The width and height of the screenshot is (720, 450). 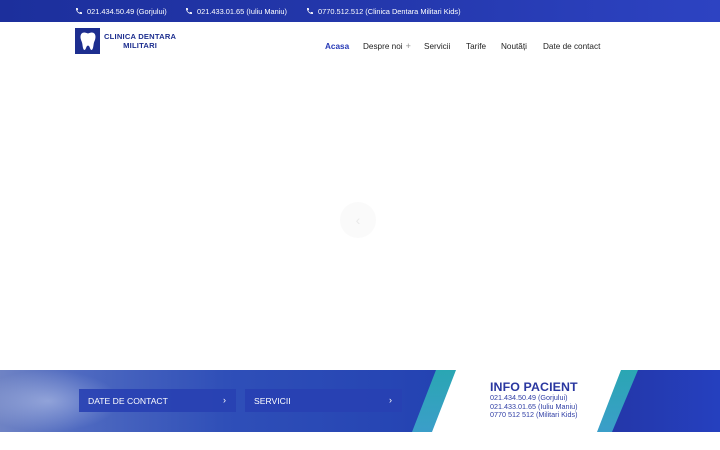 I want to click on servicii-label: SERVICII, so click(x=272, y=400).